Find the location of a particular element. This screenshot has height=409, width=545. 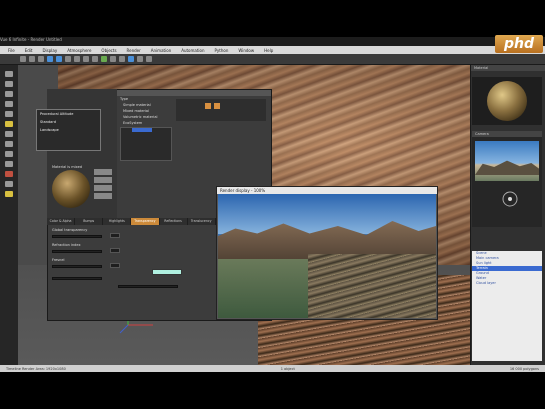

sphere-tool-icon is located at coordinates (9, 74).